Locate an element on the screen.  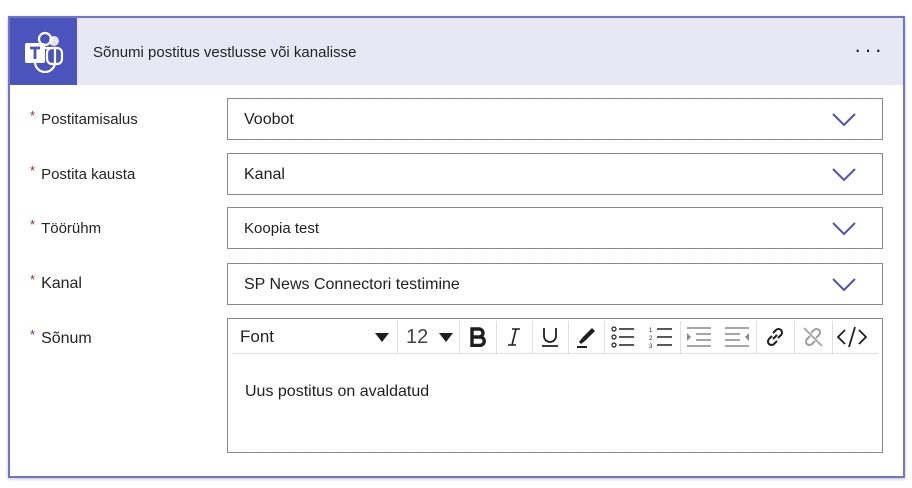
svg-text: 1 is located at coordinates (651, 331).